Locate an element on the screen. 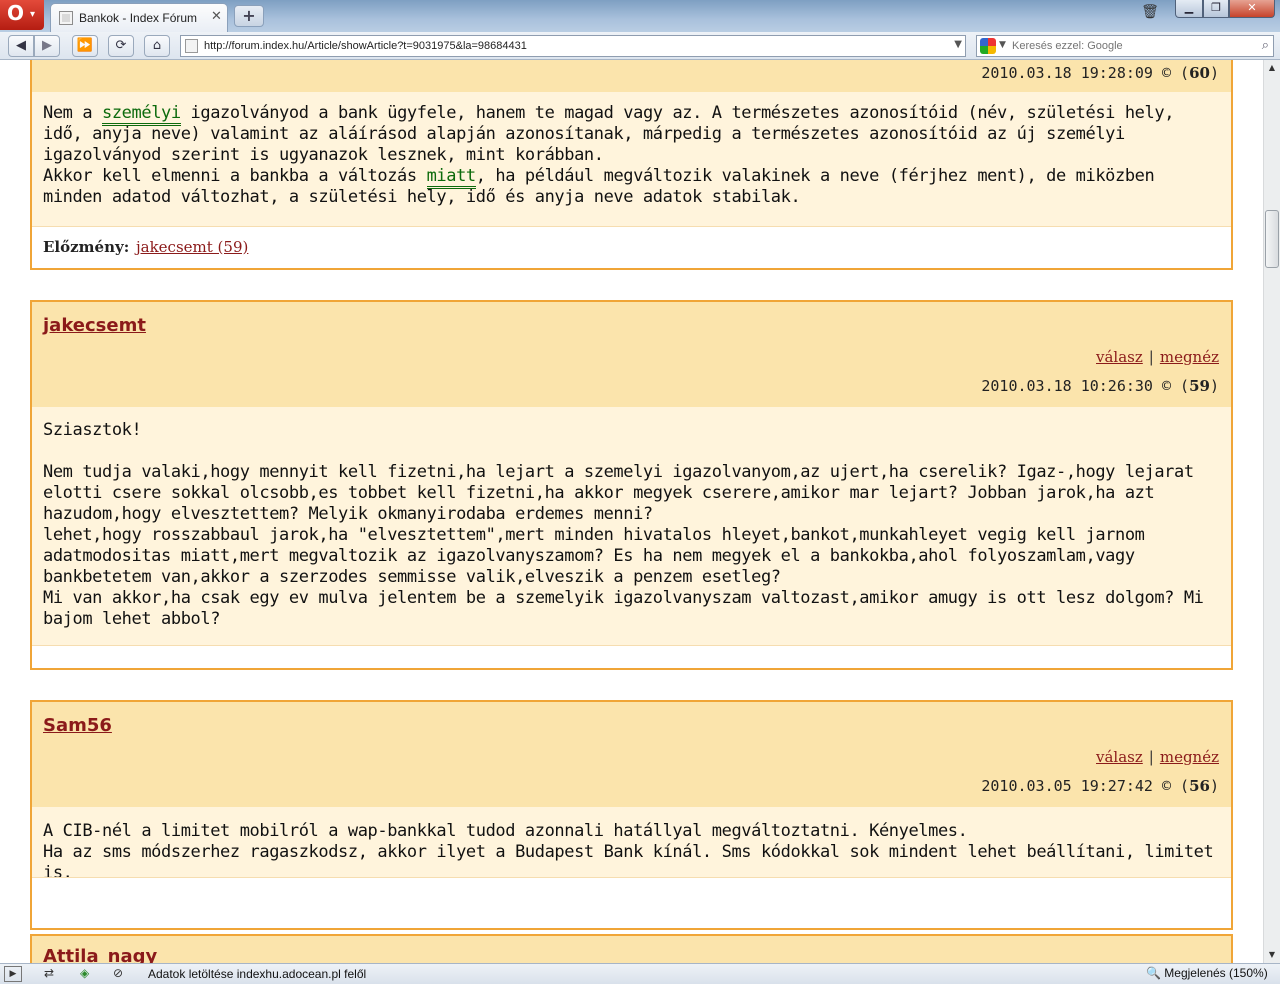 This screenshot has width=1280, height=984. search-bar: ▼ ⌕ is located at coordinates (1125, 46).